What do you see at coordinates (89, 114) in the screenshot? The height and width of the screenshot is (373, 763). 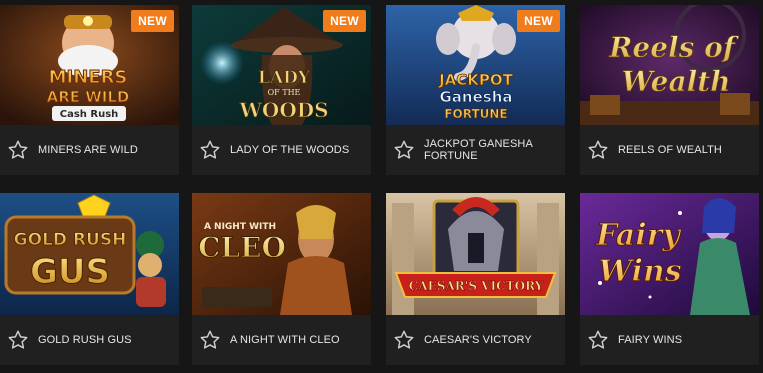 I see `art-title-line-3: Cash Rush` at bounding box center [89, 114].